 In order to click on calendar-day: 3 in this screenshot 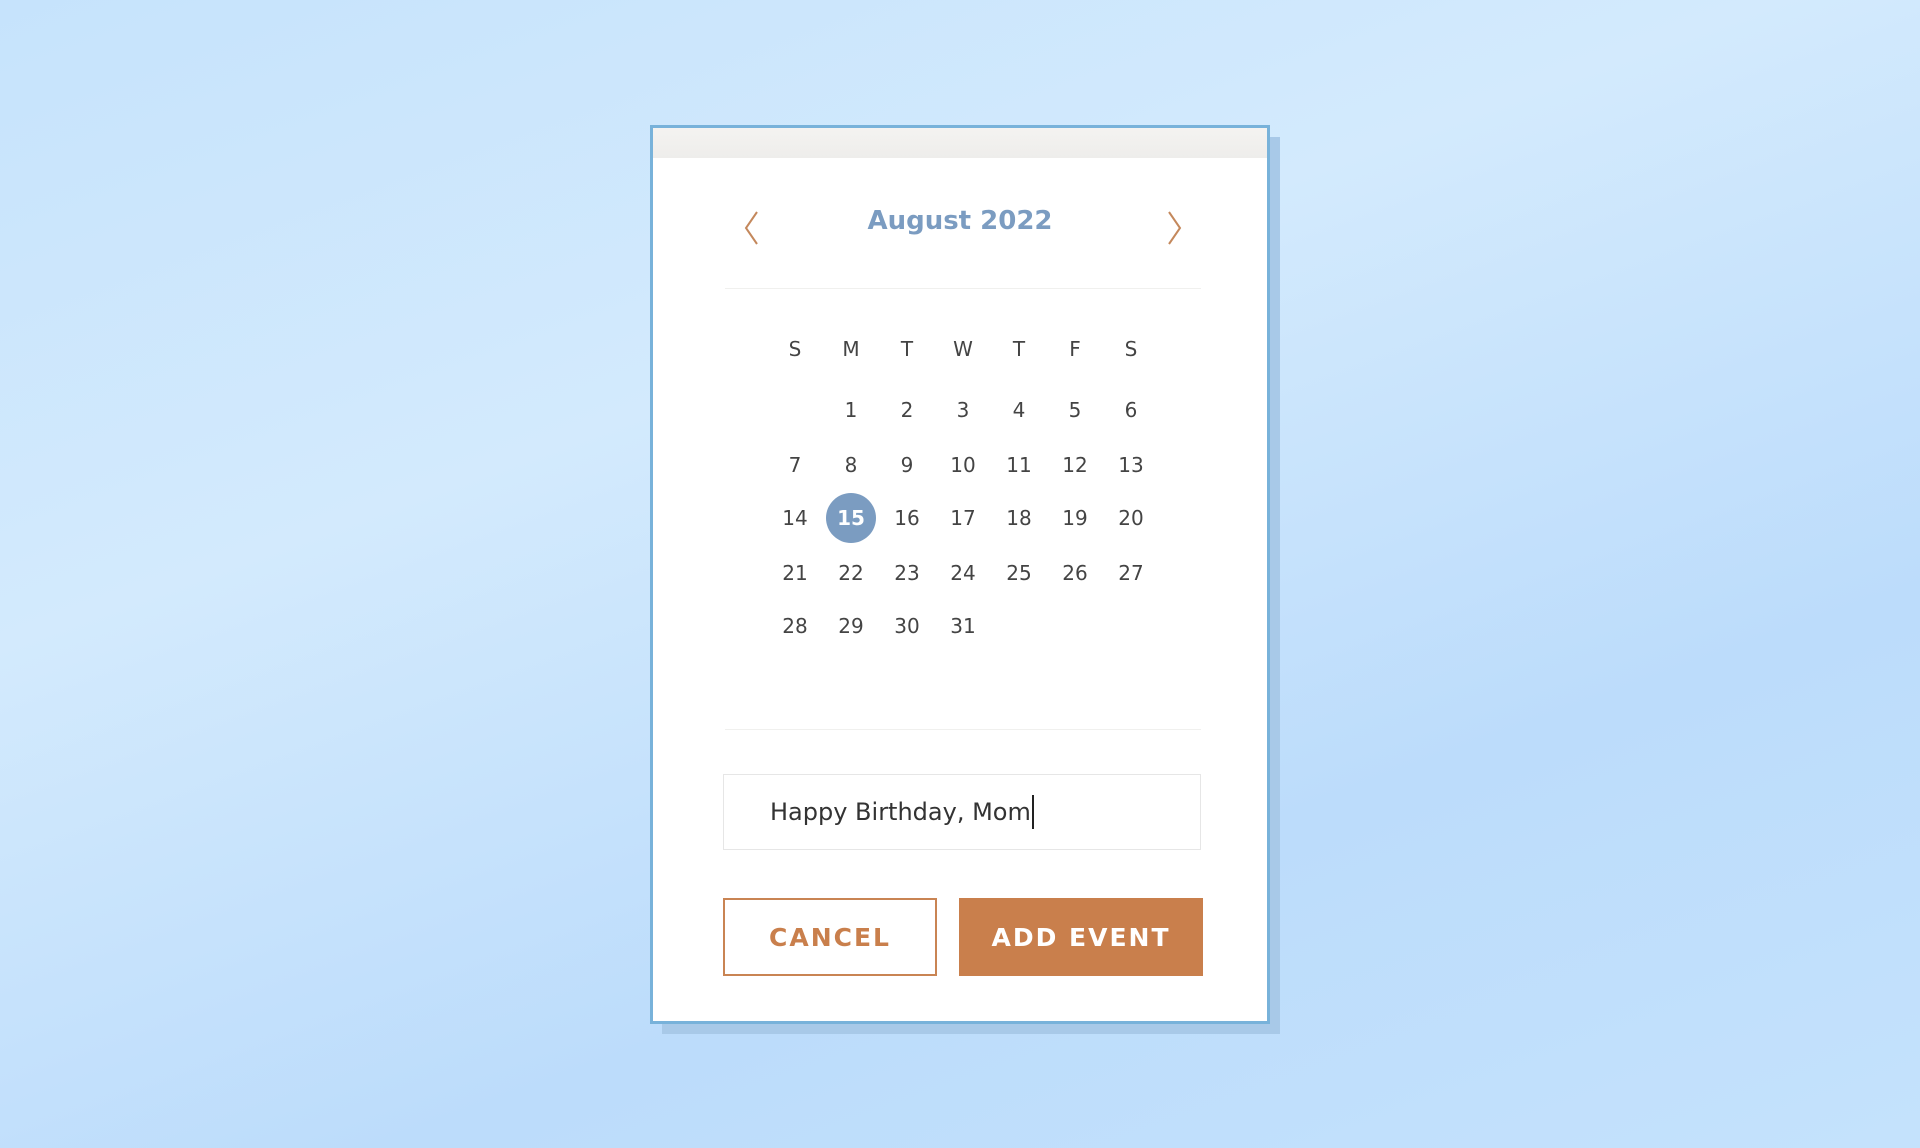, I will do `click(963, 410)`.